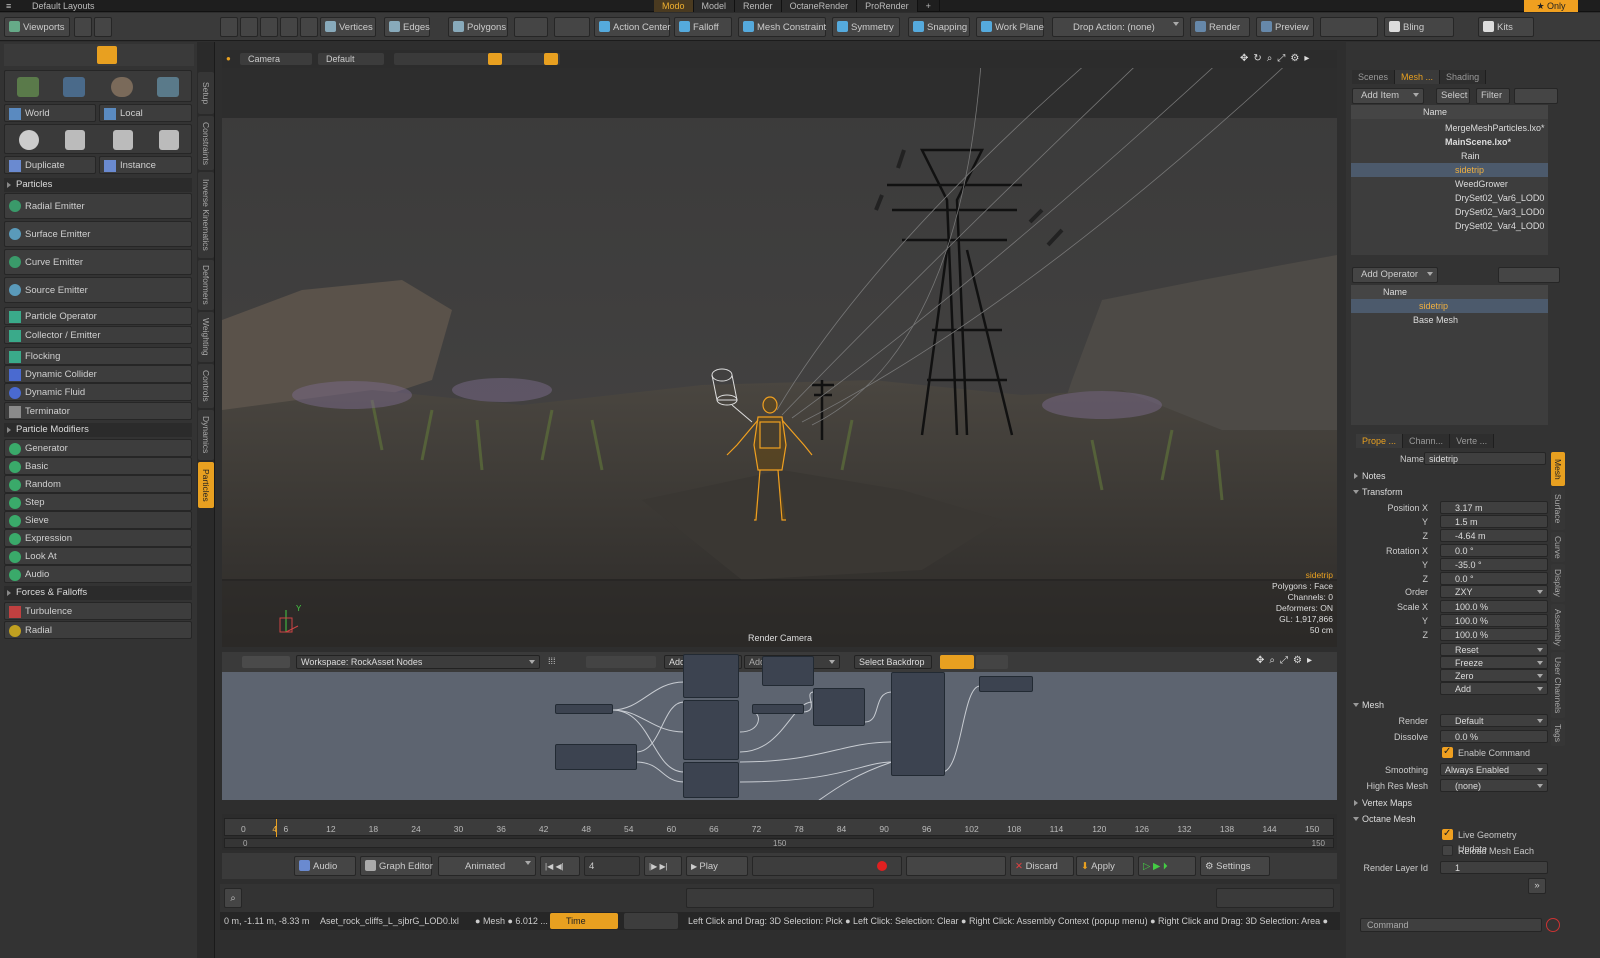  I want to click on tab-deformers: Deformers, so click(206, 285).